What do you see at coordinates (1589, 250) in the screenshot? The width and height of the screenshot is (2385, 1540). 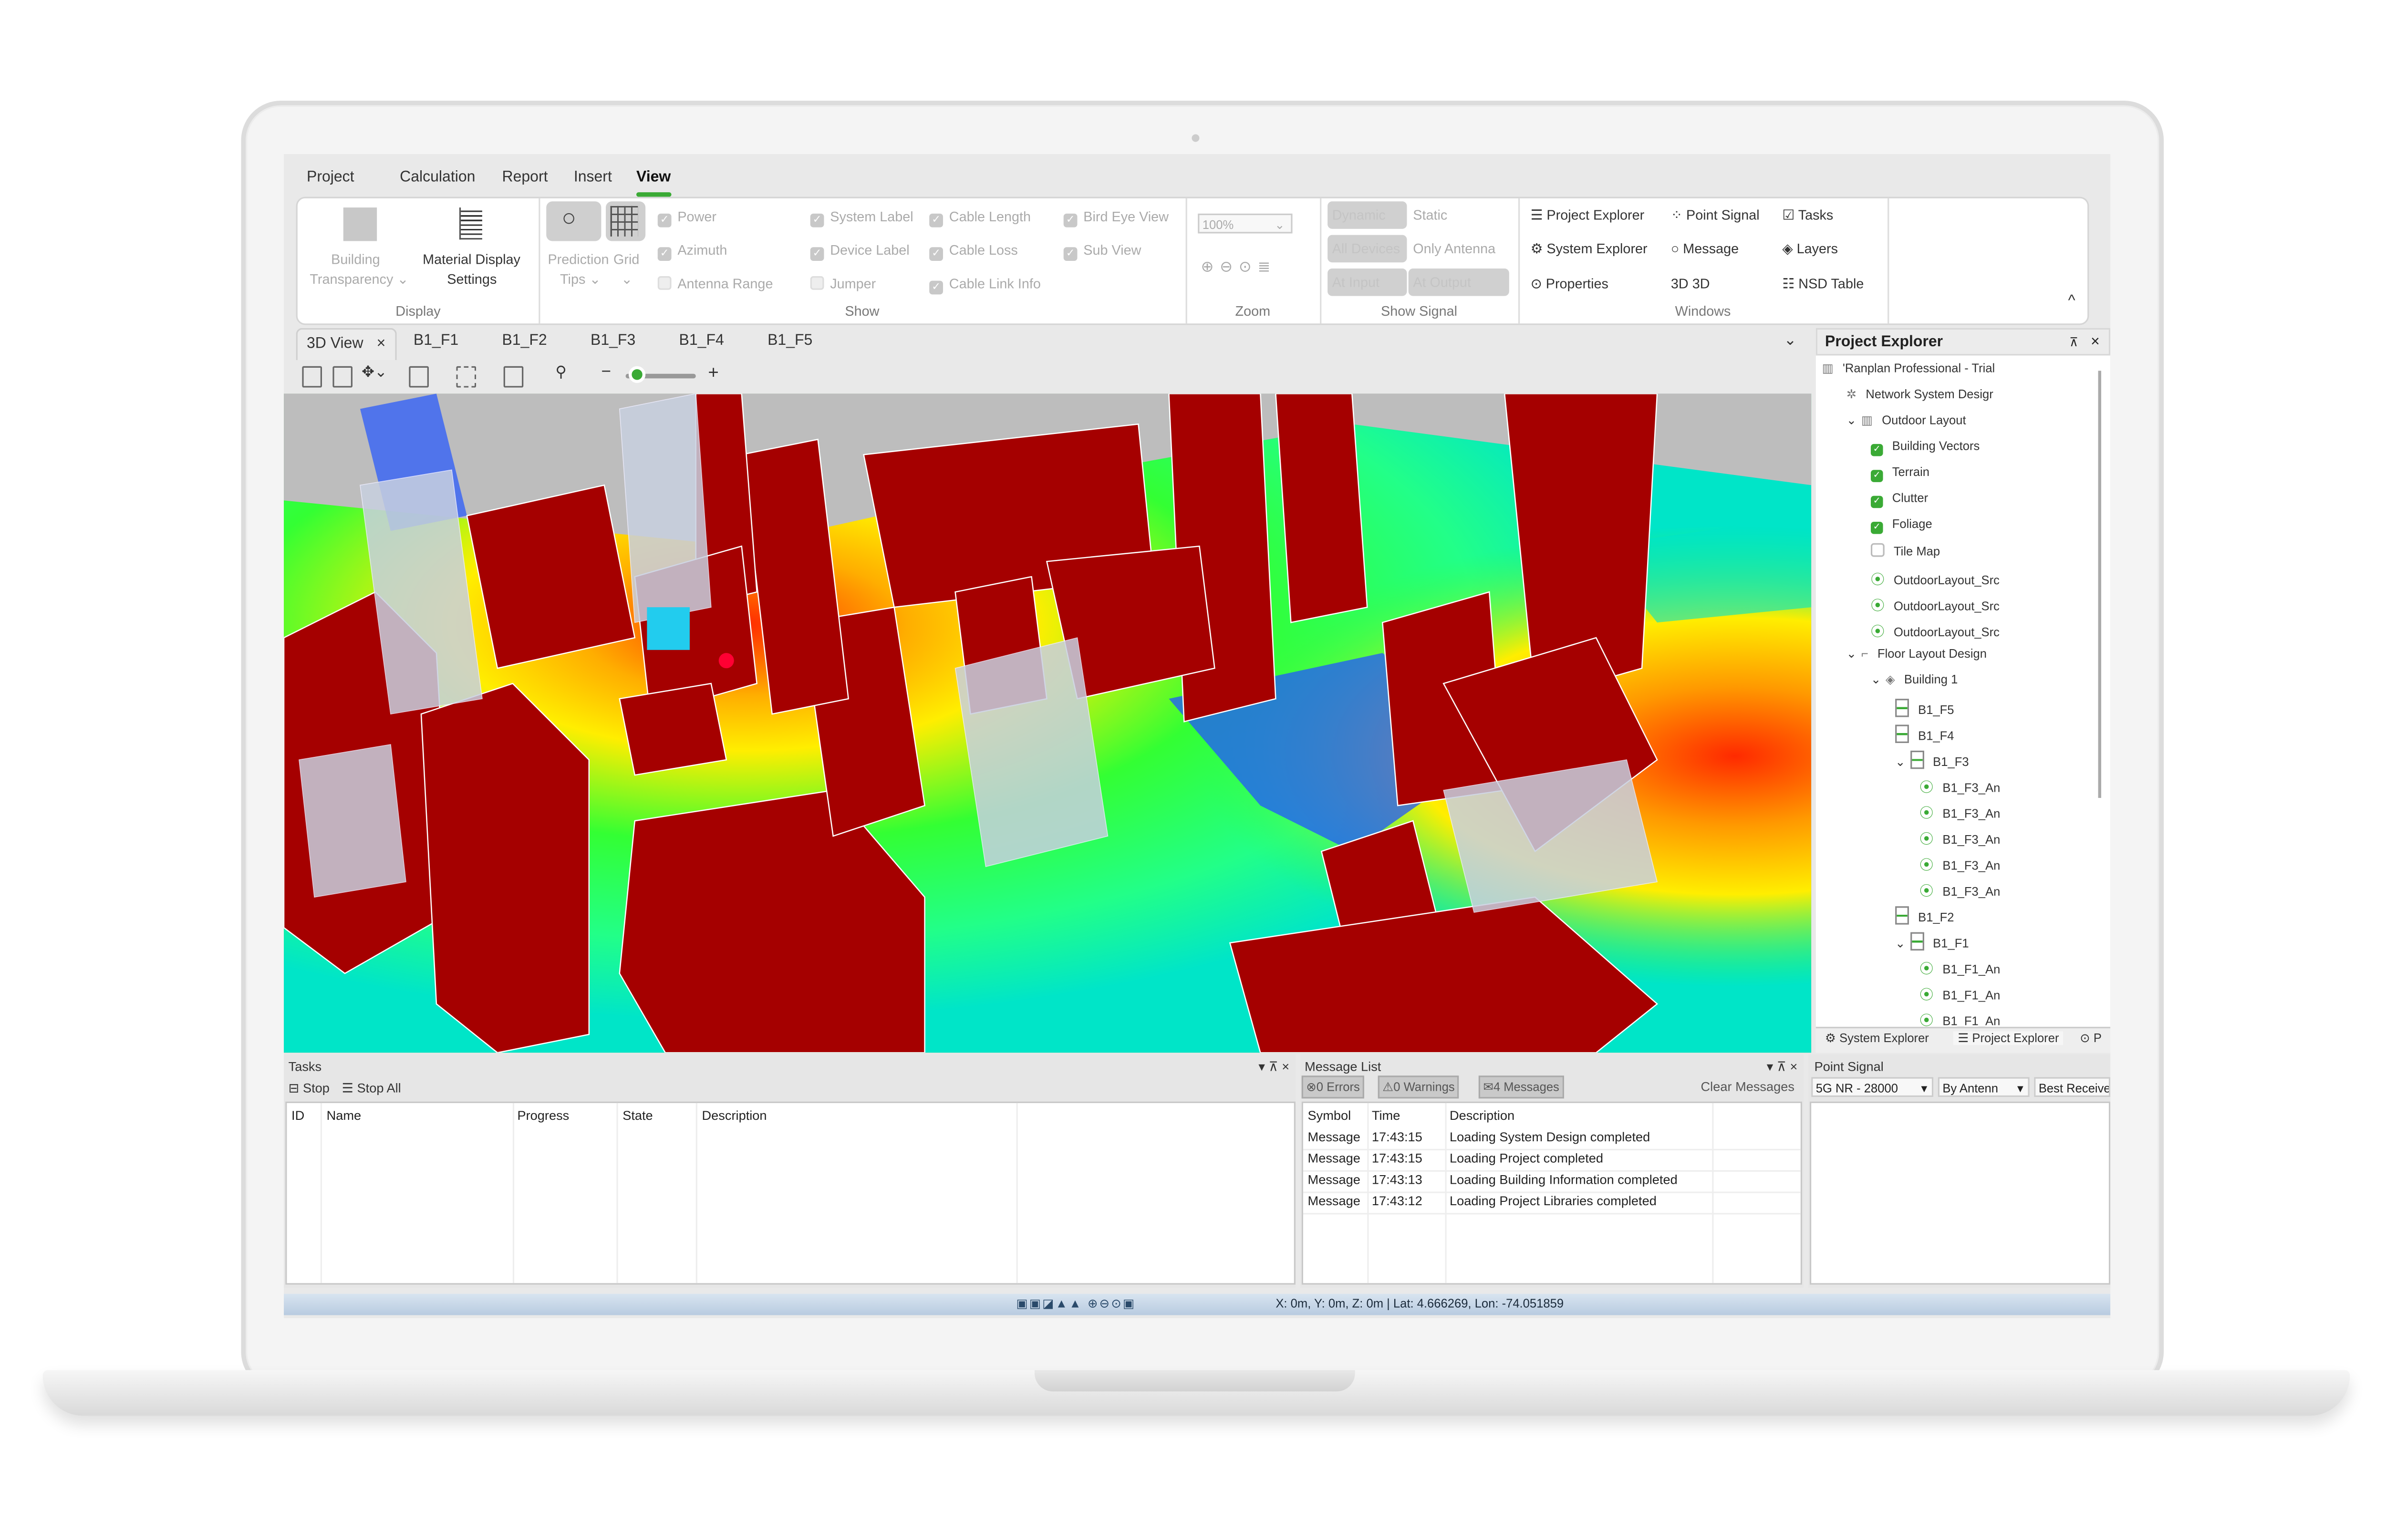 I see `window-system-explorer: ⚙ System Explorer` at bounding box center [1589, 250].